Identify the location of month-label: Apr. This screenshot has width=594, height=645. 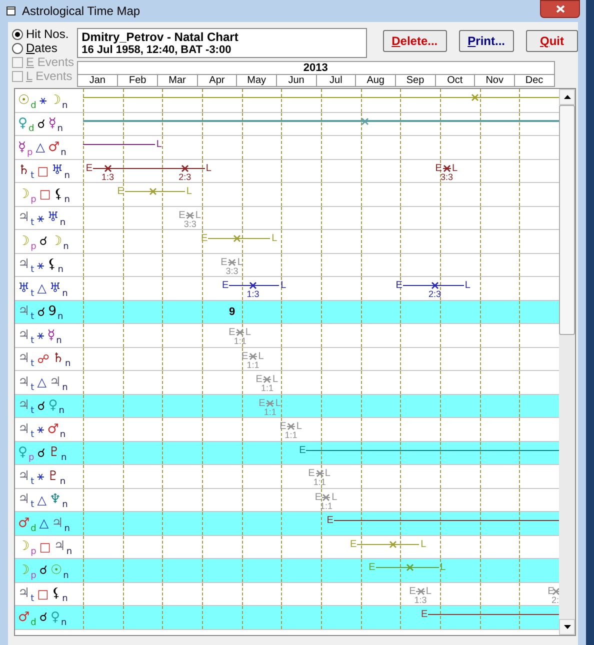
(216, 80).